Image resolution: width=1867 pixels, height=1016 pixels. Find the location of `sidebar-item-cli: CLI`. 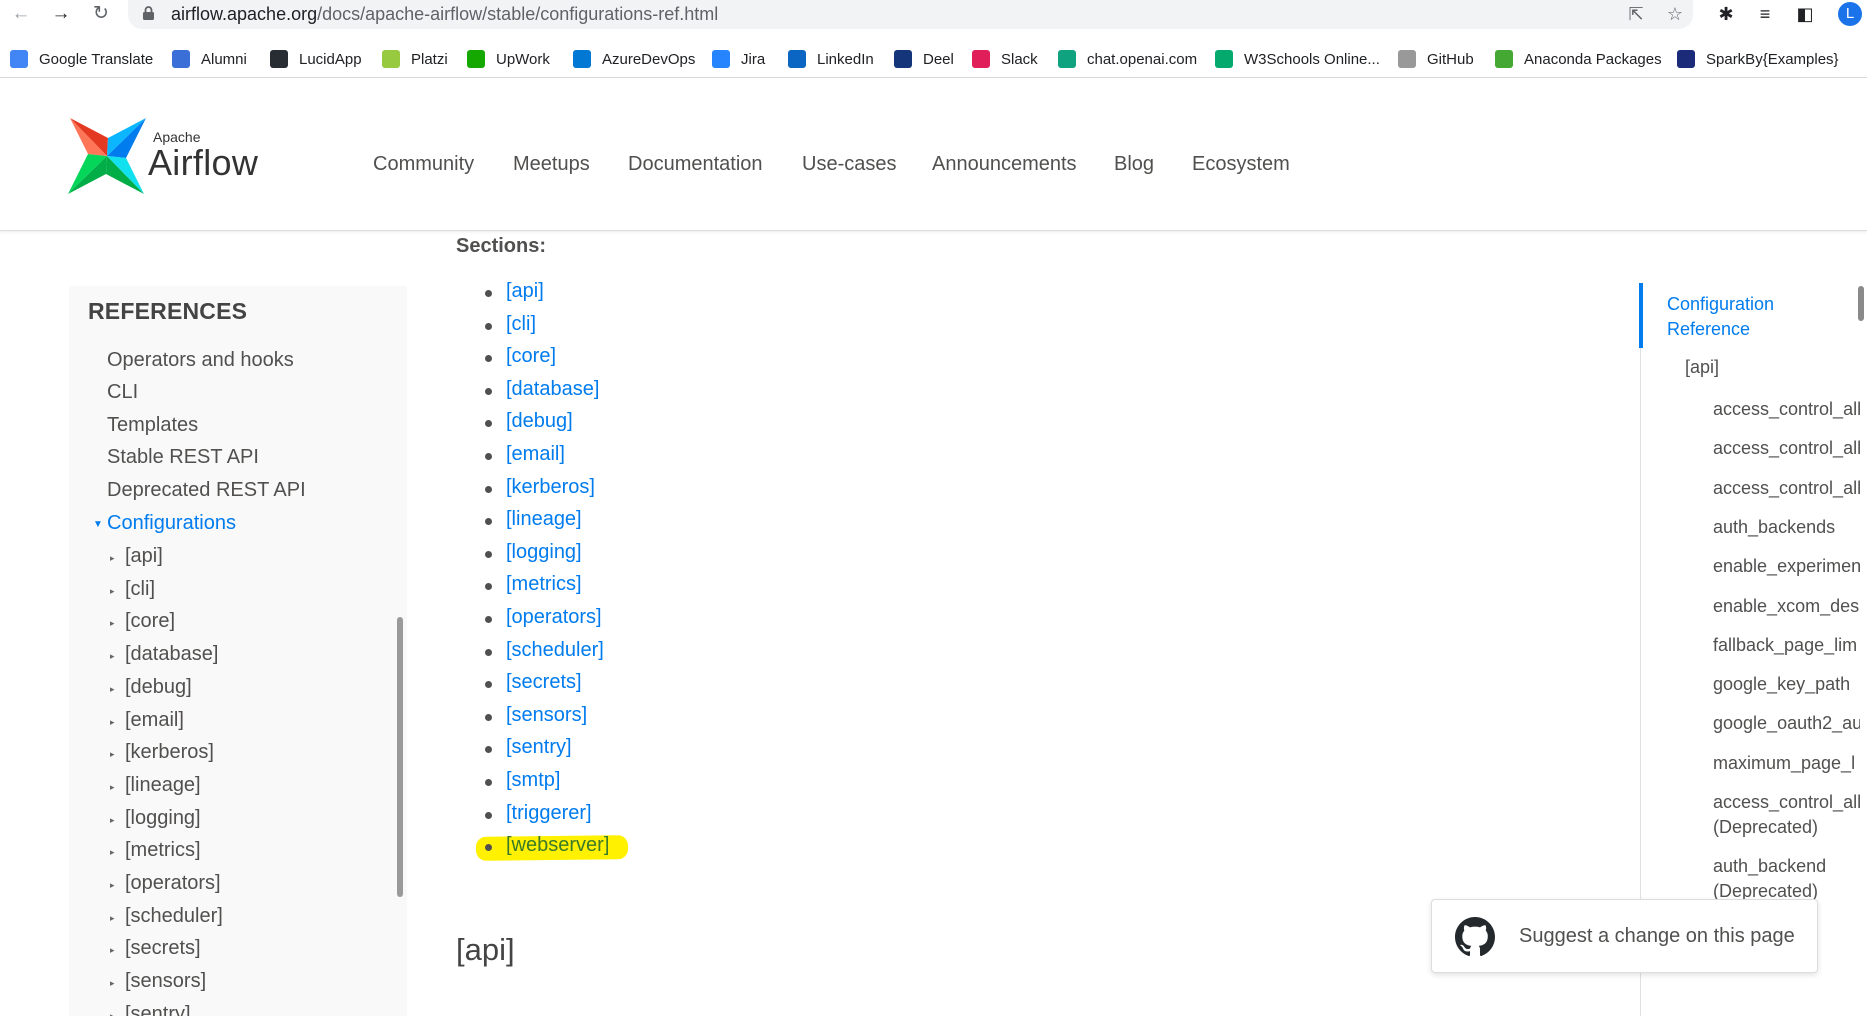

sidebar-item-cli: CLI is located at coordinates (122, 392).